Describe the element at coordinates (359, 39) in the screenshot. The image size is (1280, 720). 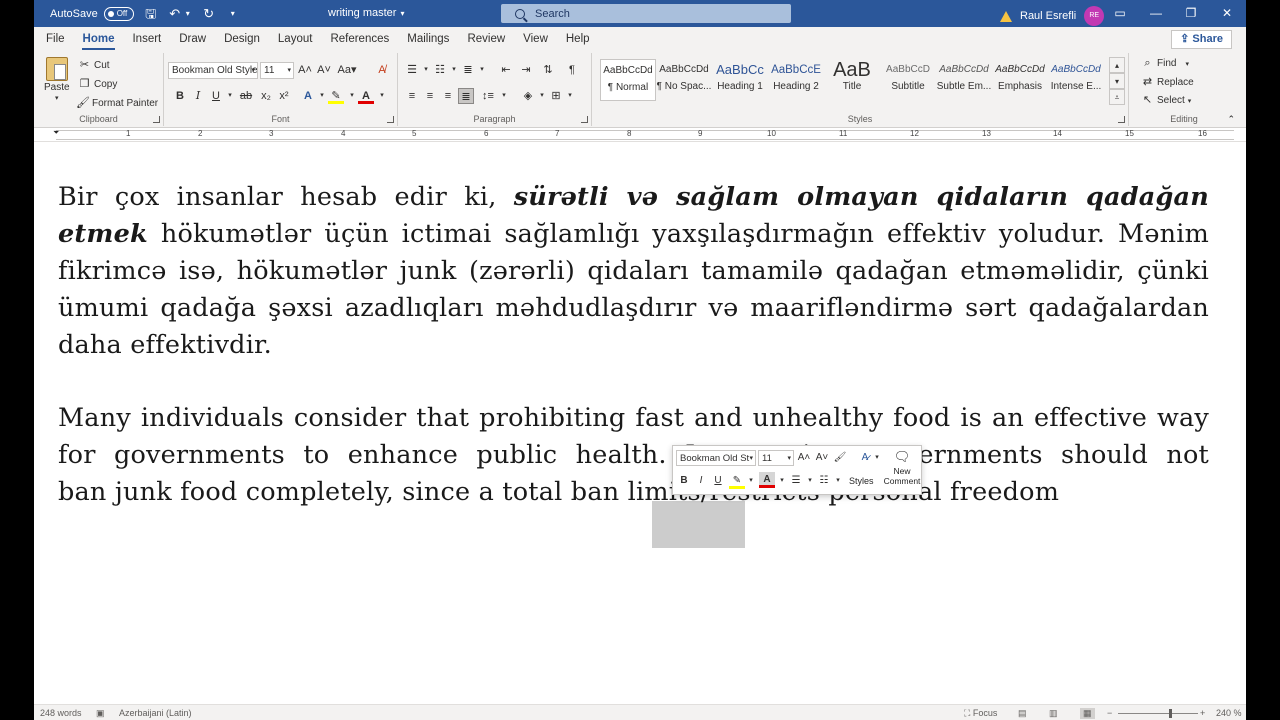
I see `tab-references: References` at that location.